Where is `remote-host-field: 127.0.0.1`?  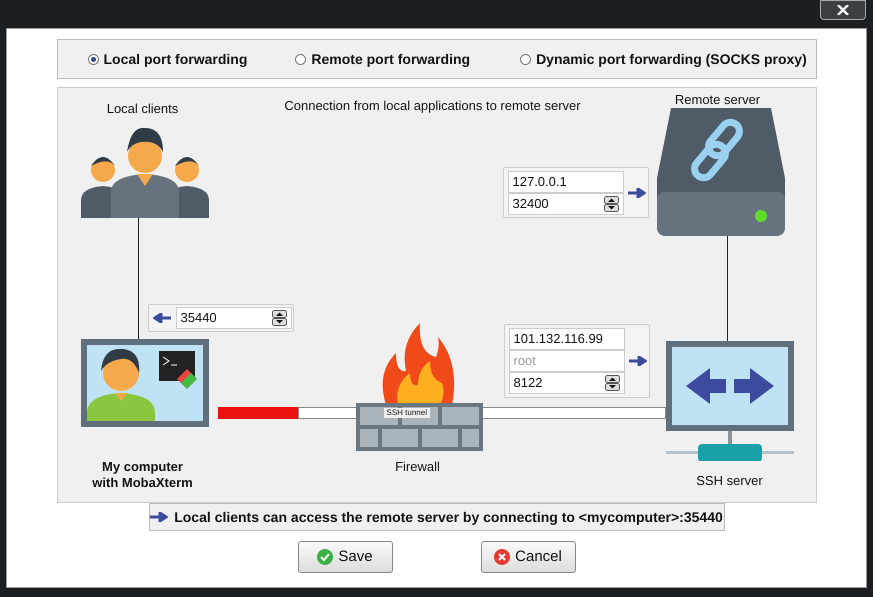 remote-host-field: 127.0.0.1 is located at coordinates (566, 181).